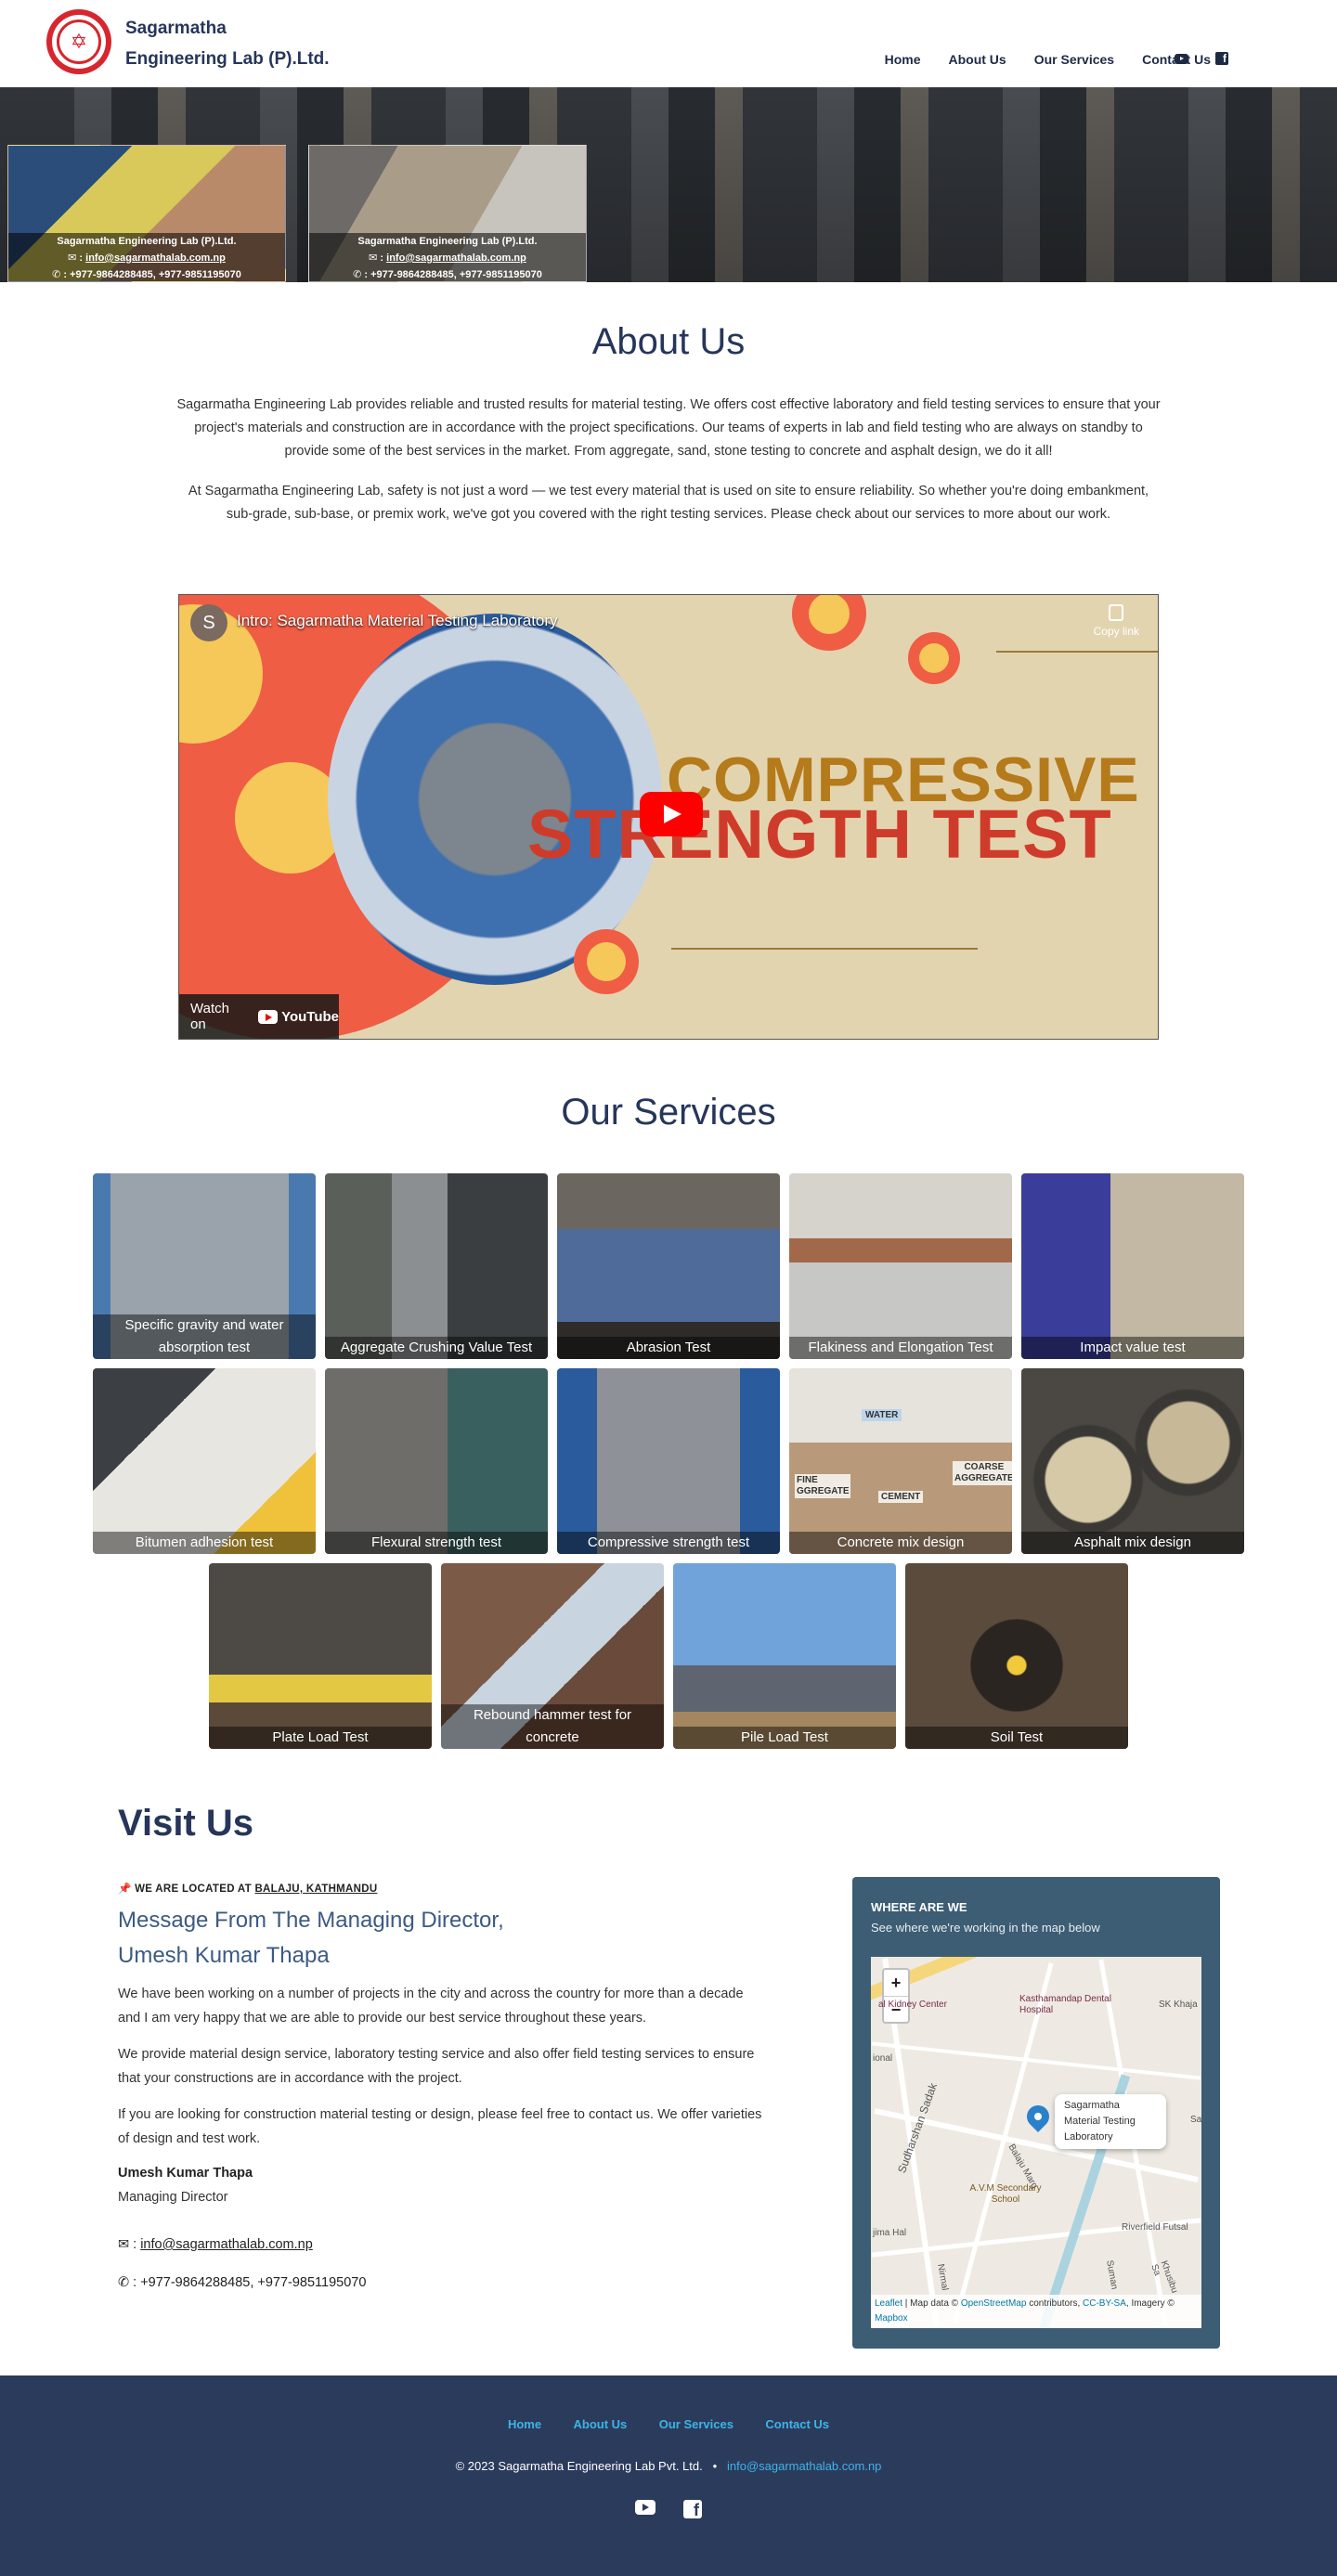  Describe the element at coordinates (668, 1461) in the screenshot. I see `service-tile: Compressive strength test` at that location.